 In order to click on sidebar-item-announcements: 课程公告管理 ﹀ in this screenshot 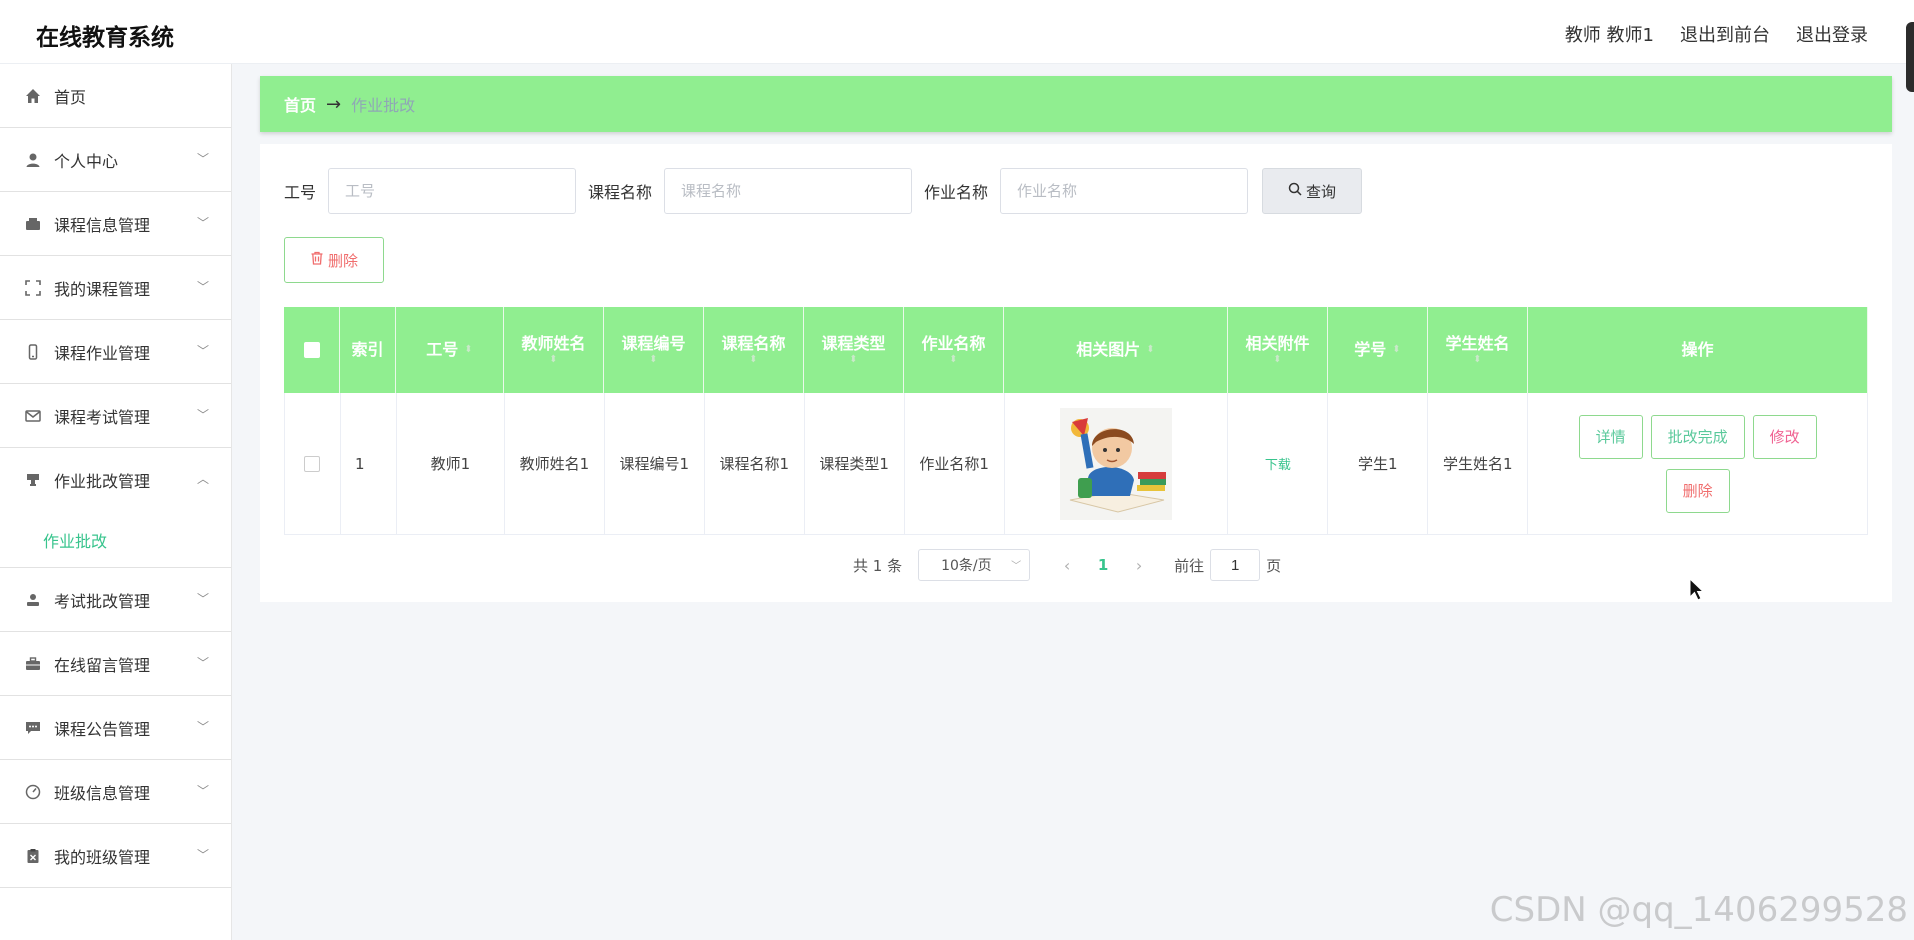, I will do `click(115, 728)`.